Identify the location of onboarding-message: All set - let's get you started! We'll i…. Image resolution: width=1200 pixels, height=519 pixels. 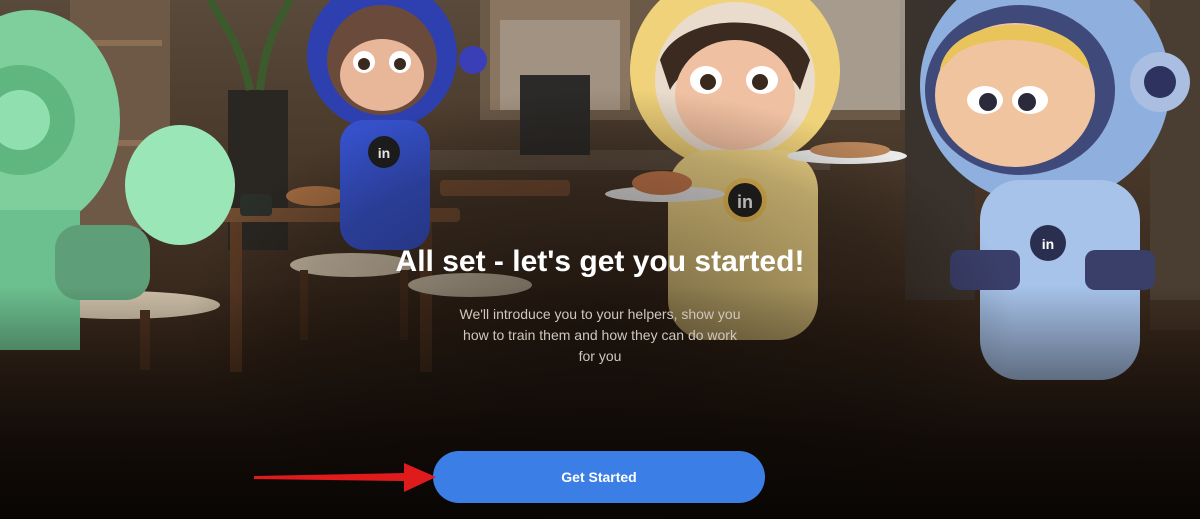
(600, 305).